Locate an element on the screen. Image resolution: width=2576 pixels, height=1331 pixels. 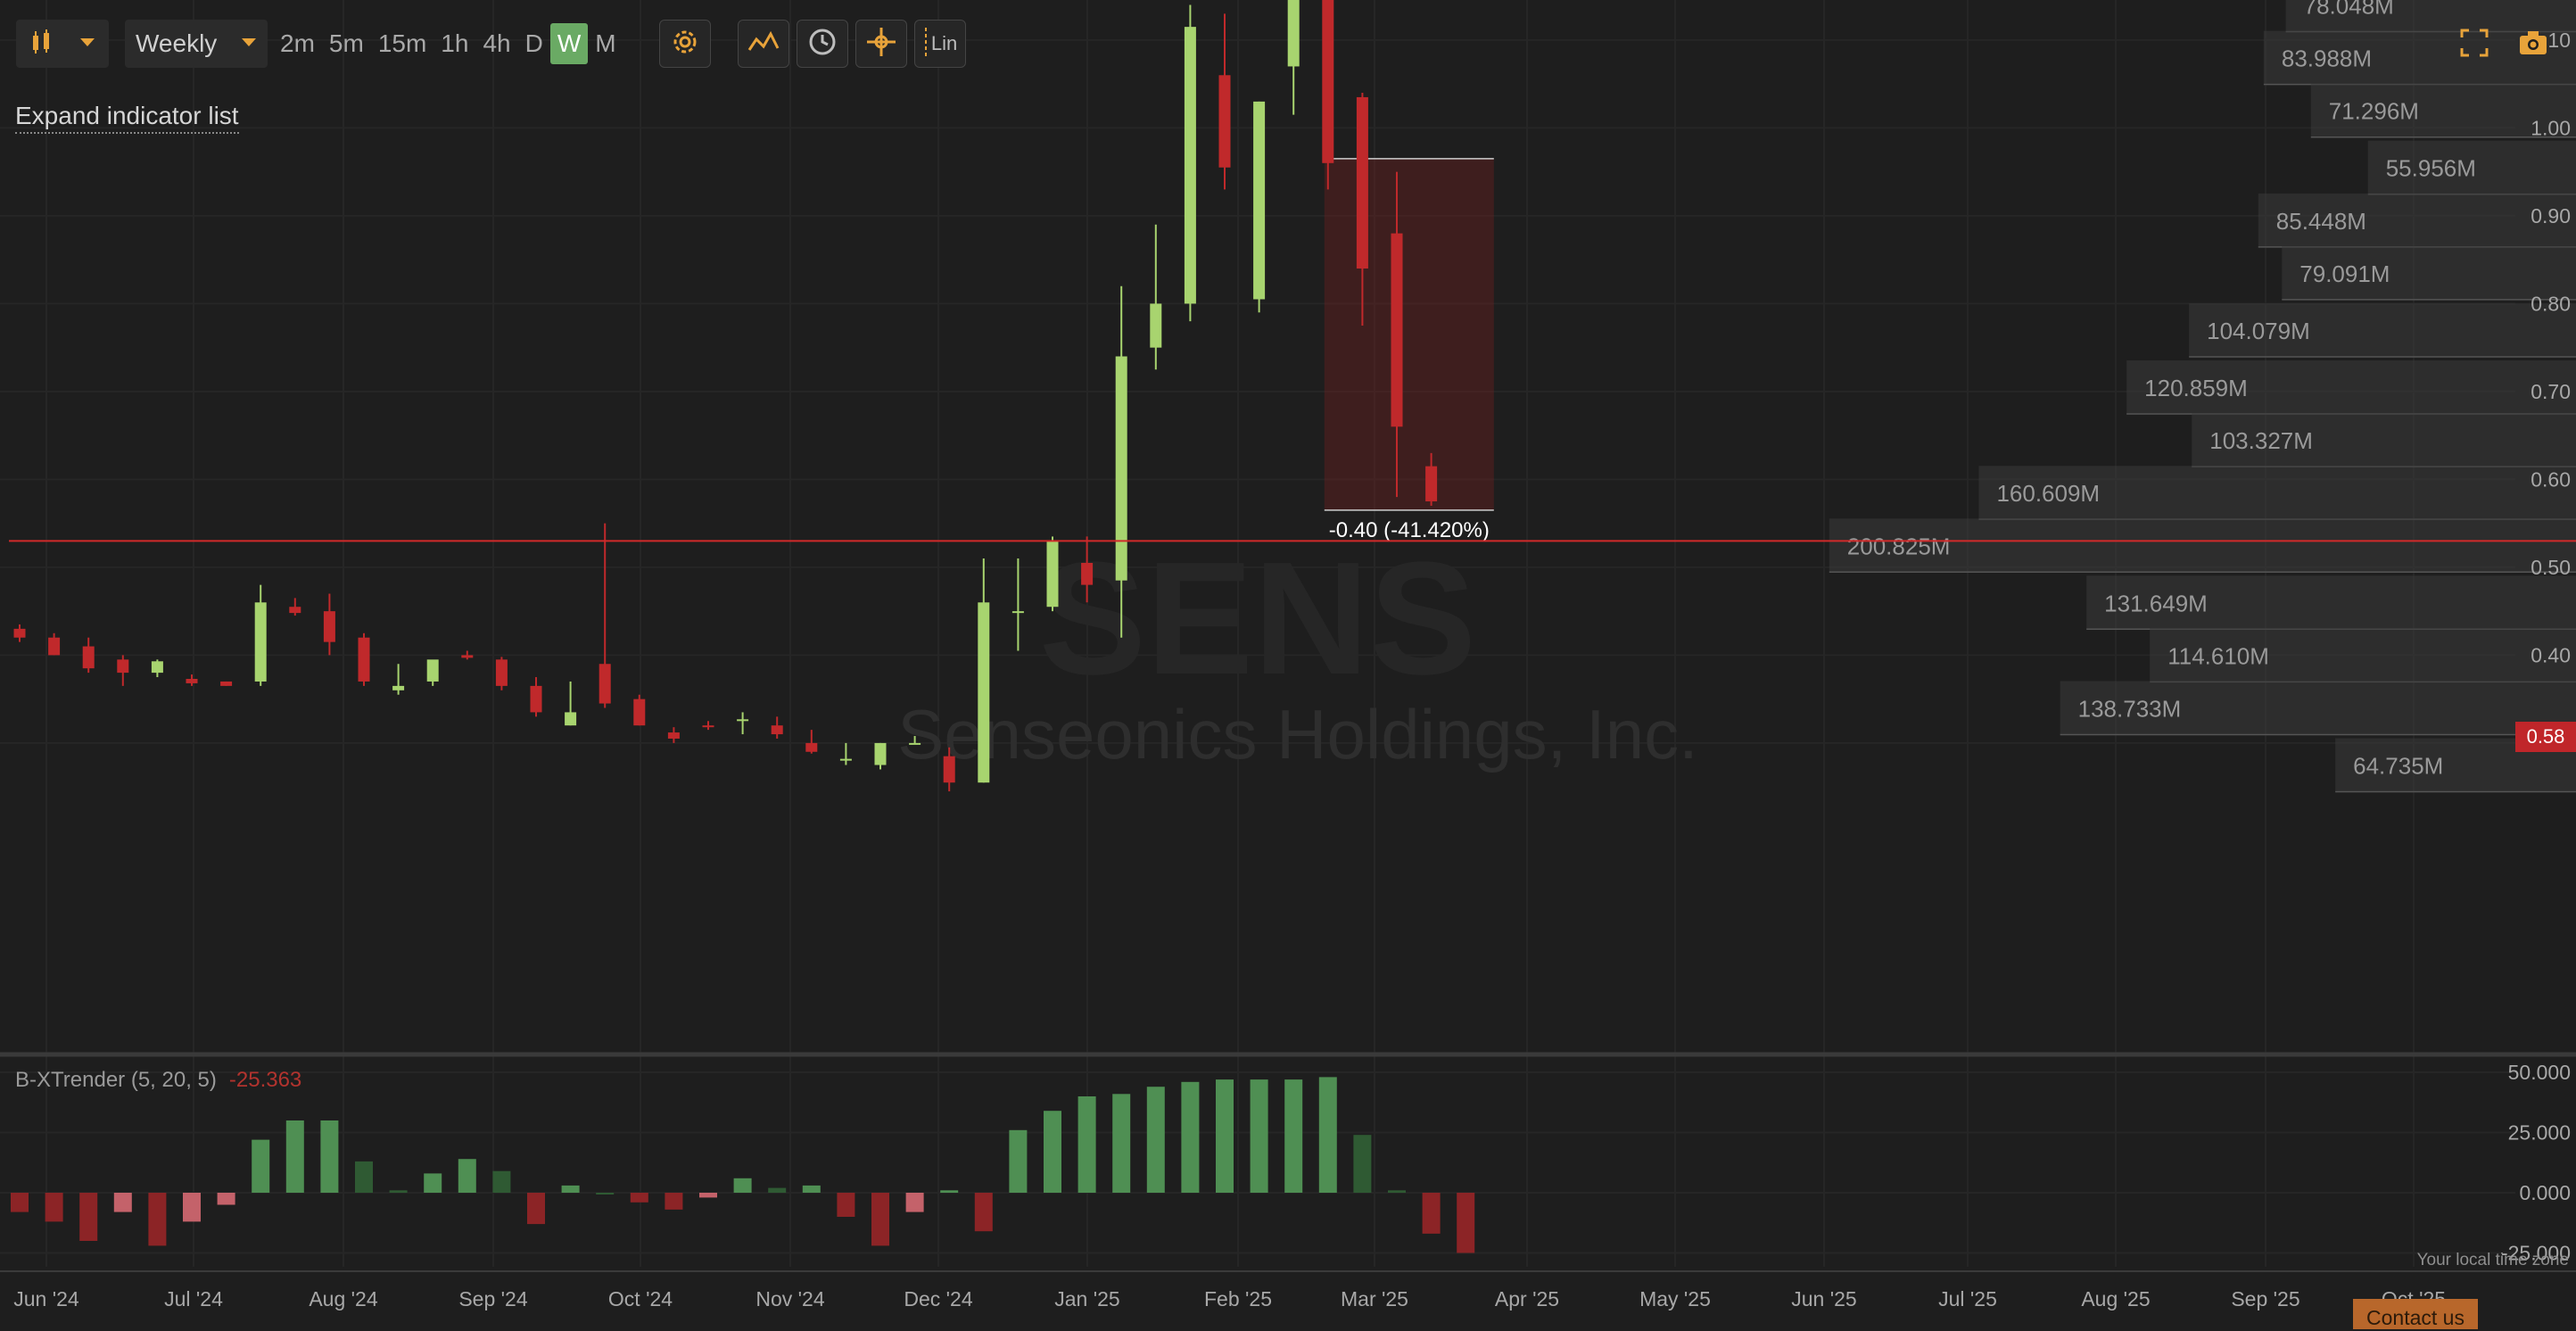
interval-15m: 15m is located at coordinates (402, 44).